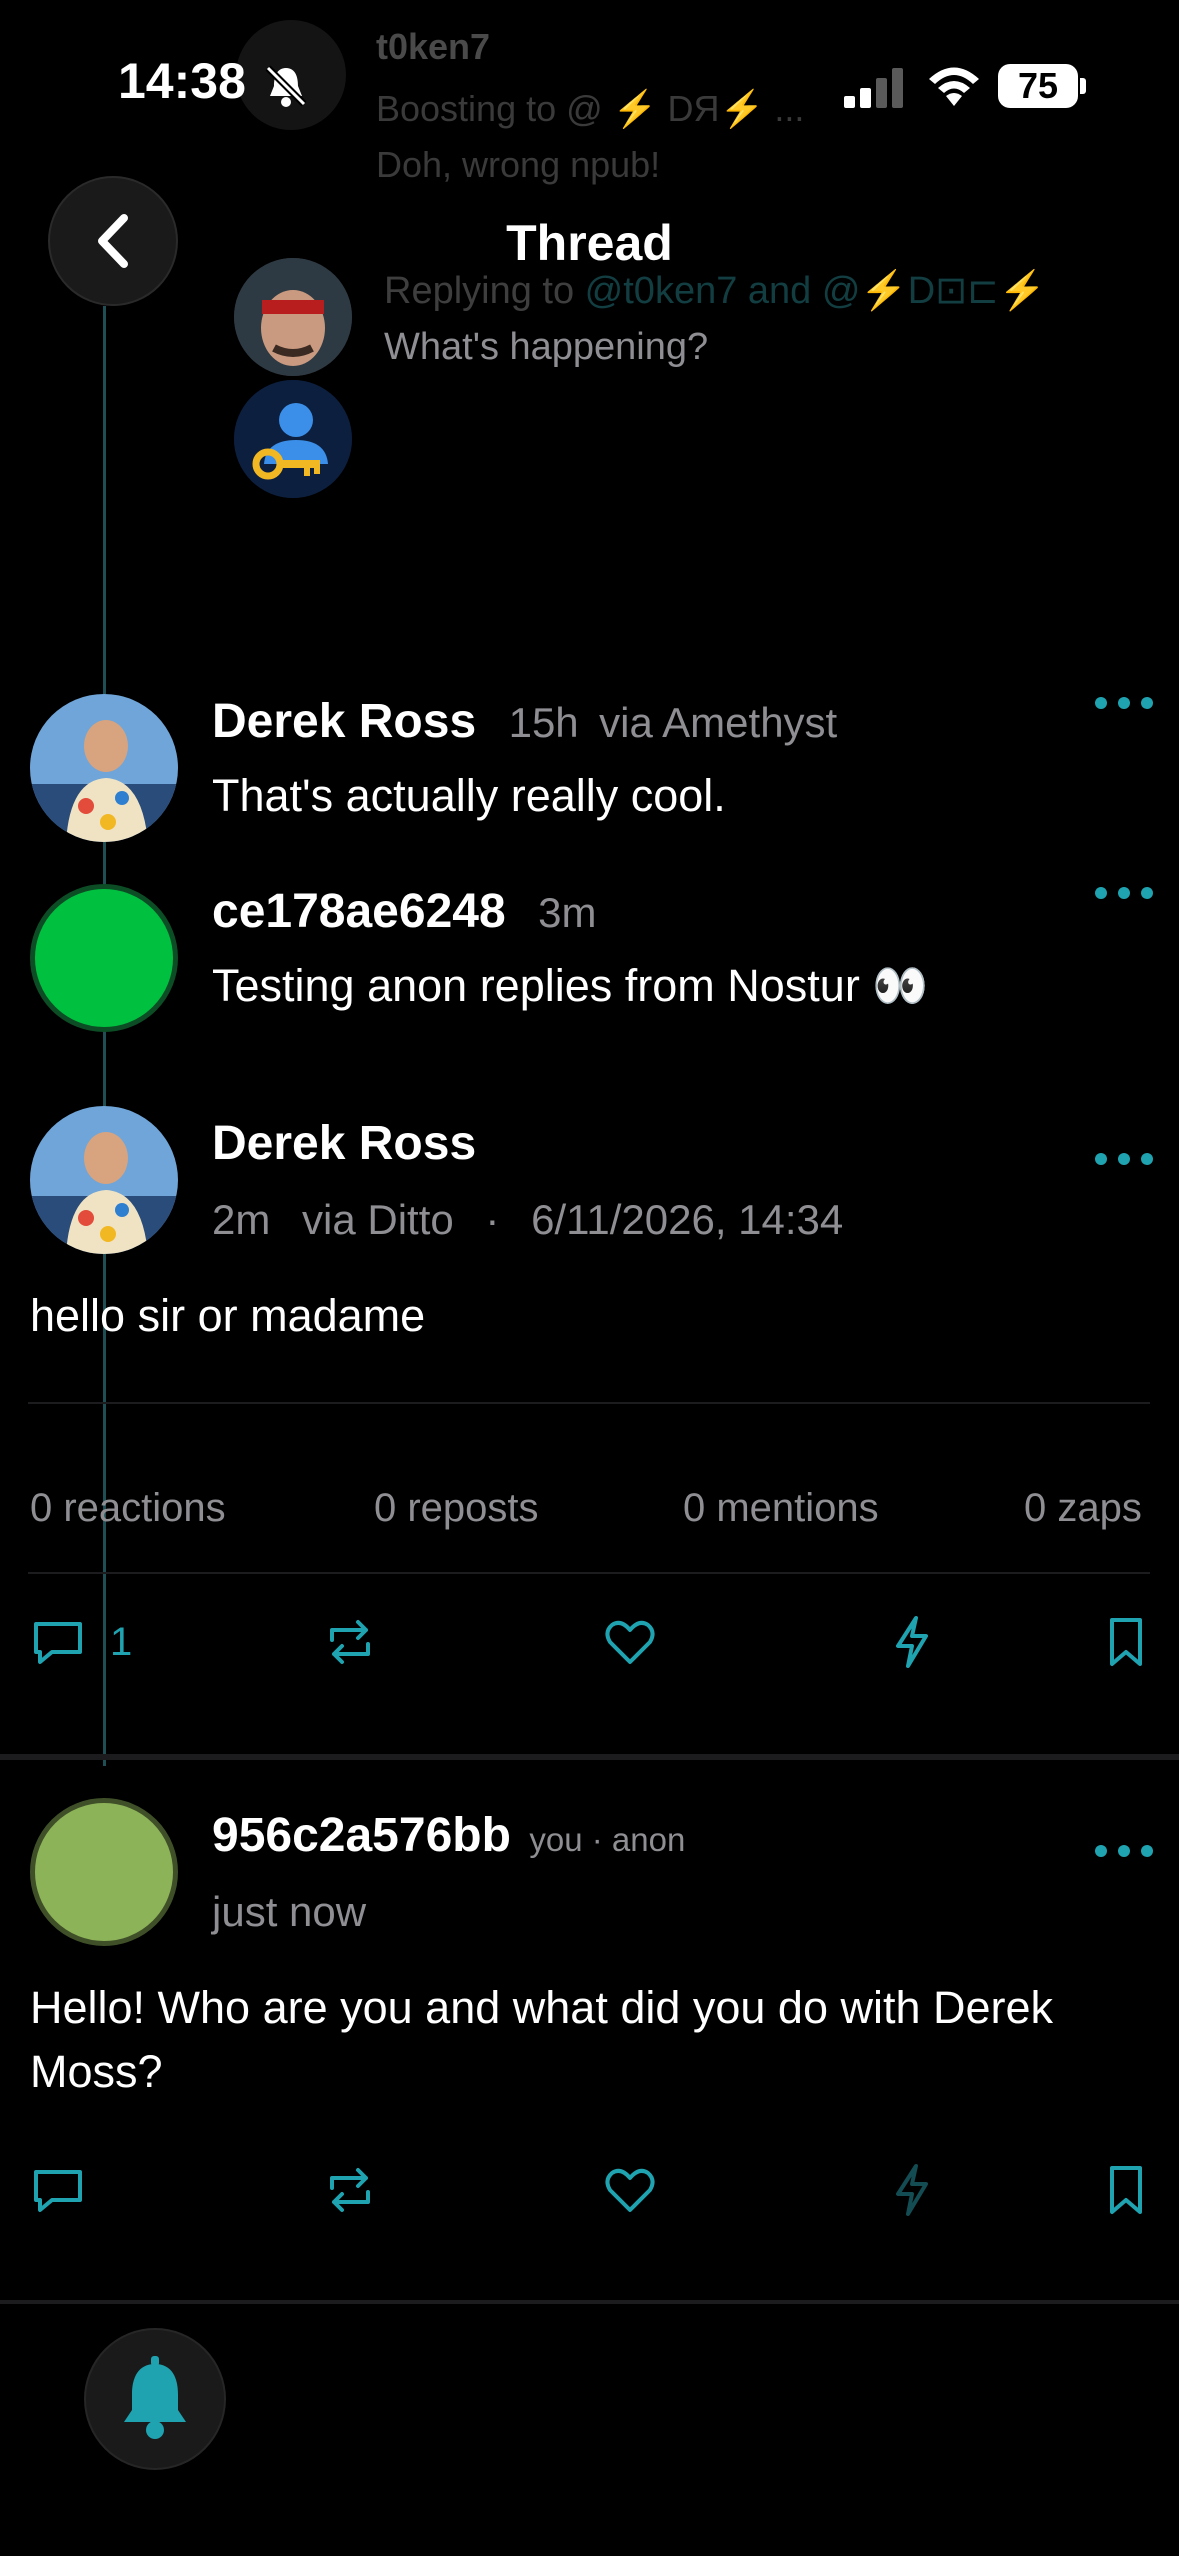  I want to click on notifications-button, so click(155, 2399).